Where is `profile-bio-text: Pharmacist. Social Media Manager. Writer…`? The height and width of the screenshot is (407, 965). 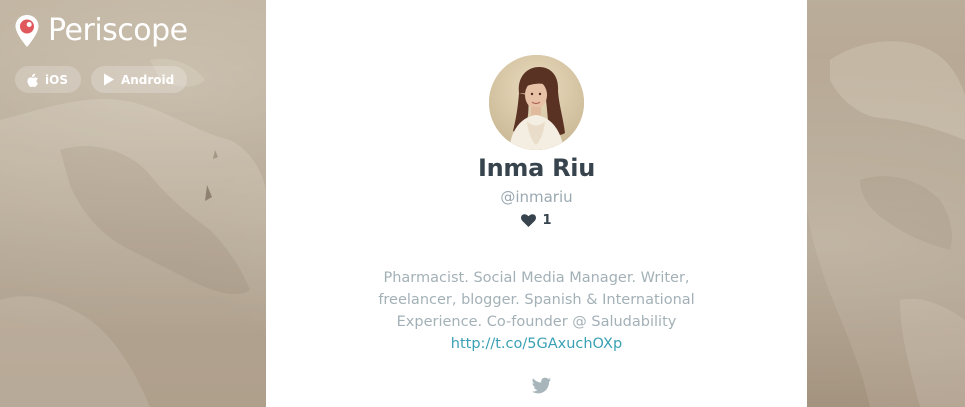
profile-bio-text: Pharmacist. Social Media Manager. Writer… is located at coordinates (536, 300).